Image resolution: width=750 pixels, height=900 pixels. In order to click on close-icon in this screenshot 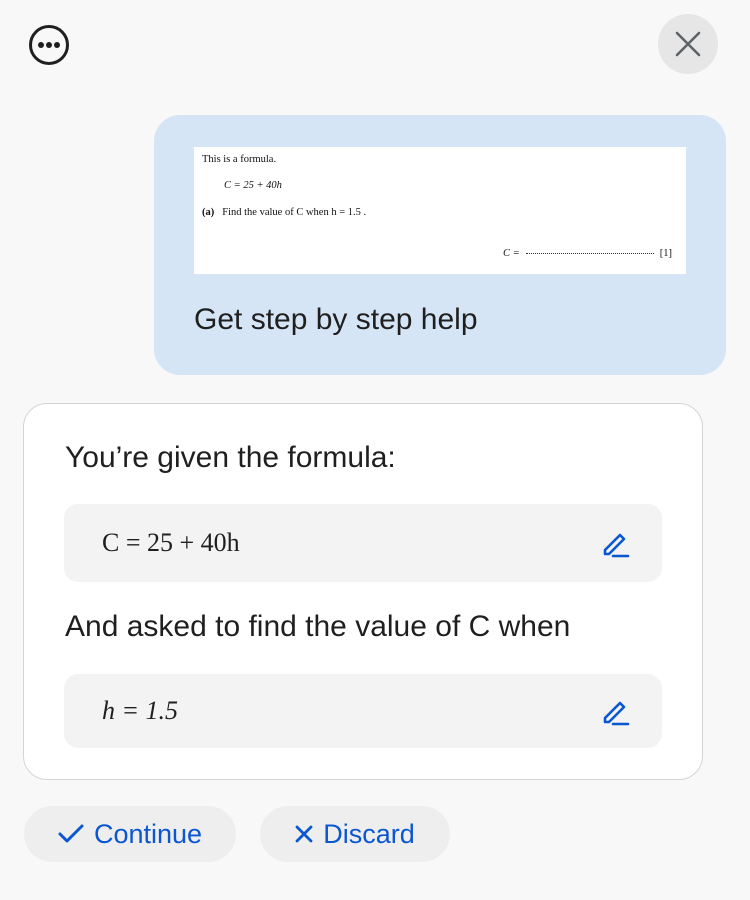, I will do `click(688, 44)`.